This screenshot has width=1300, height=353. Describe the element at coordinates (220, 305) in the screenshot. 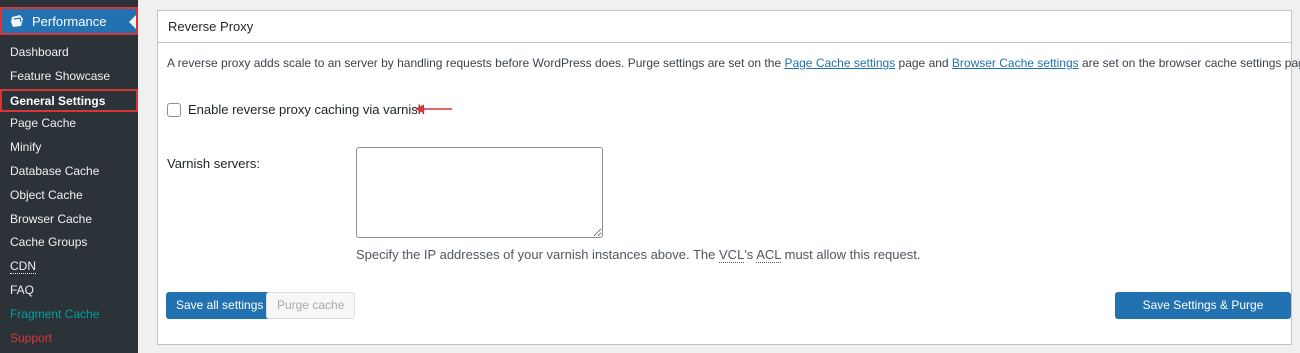

I see `save-all-settings-button: Save all settings` at that location.